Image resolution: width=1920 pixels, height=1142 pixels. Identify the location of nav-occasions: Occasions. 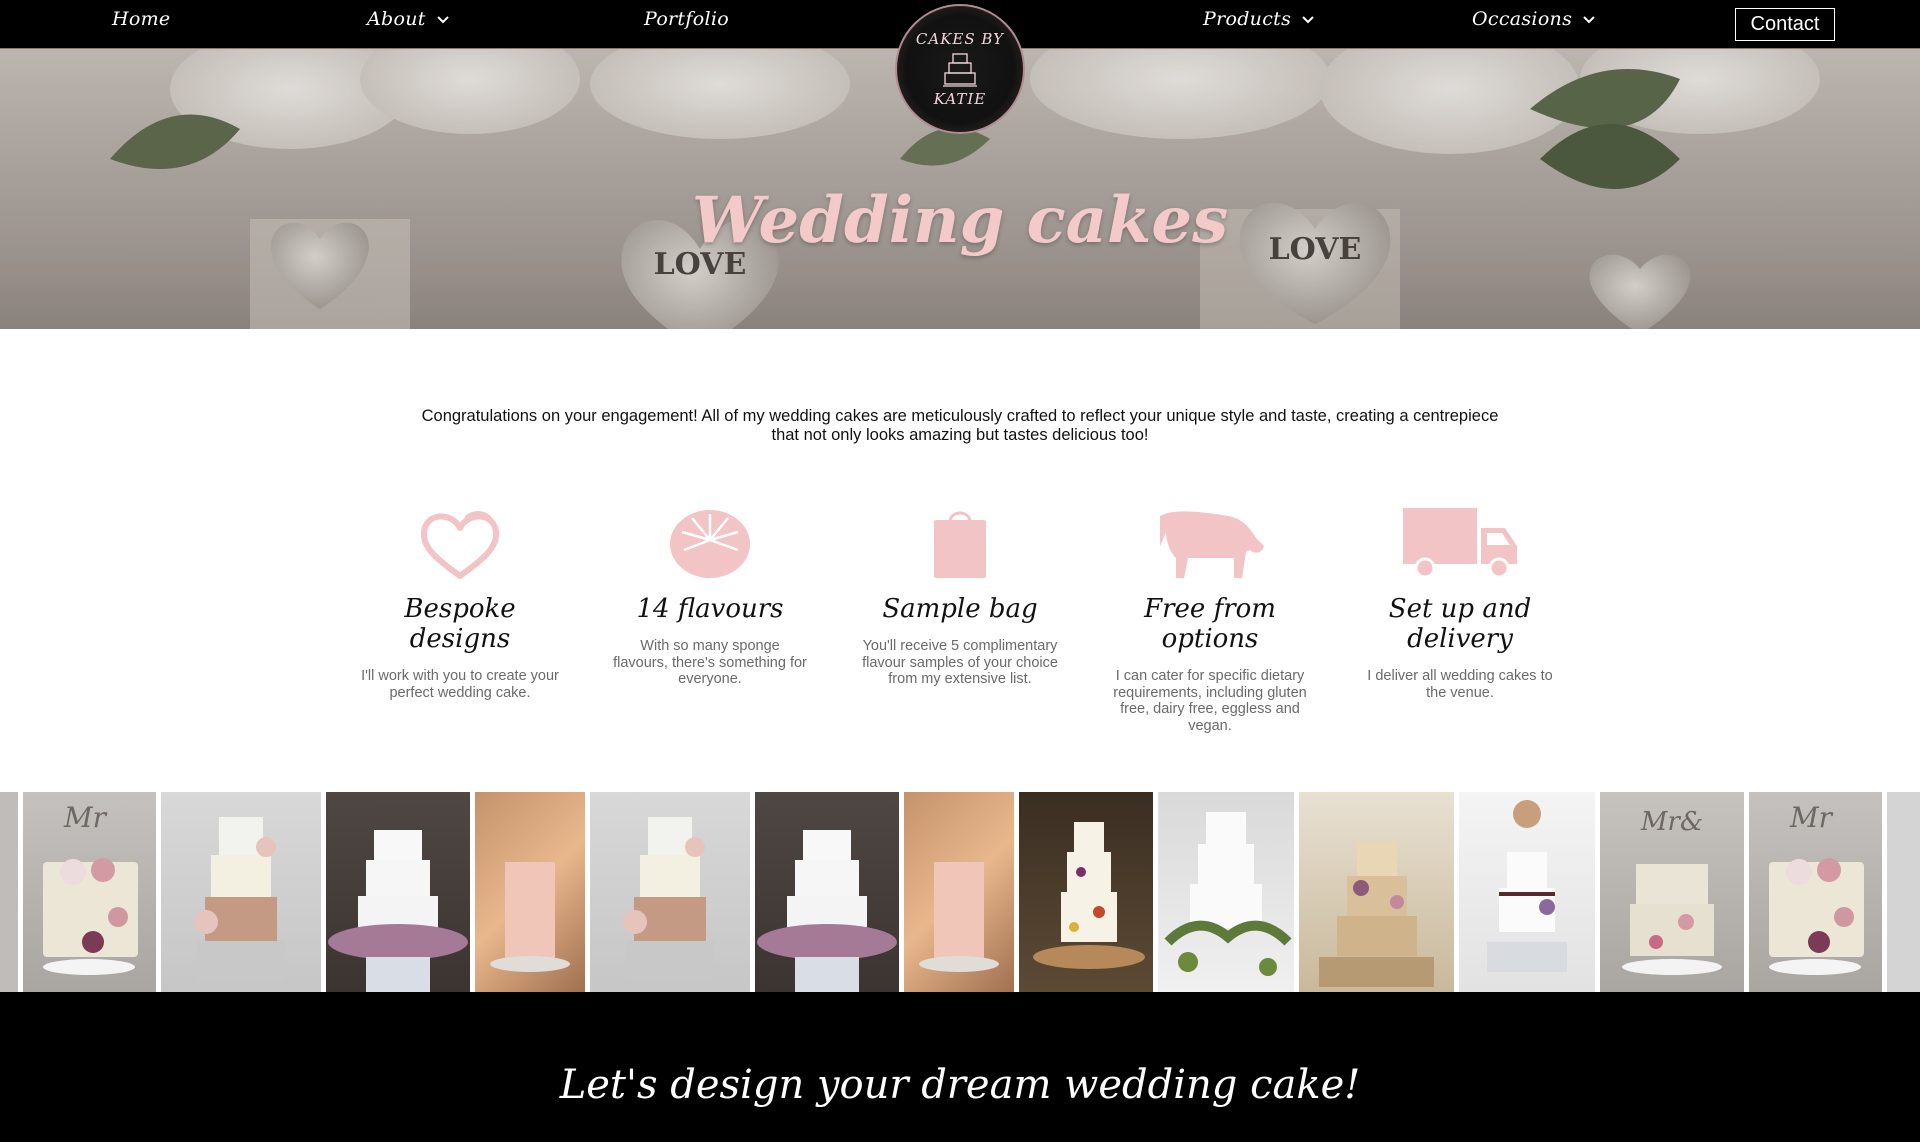
(1534, 19).